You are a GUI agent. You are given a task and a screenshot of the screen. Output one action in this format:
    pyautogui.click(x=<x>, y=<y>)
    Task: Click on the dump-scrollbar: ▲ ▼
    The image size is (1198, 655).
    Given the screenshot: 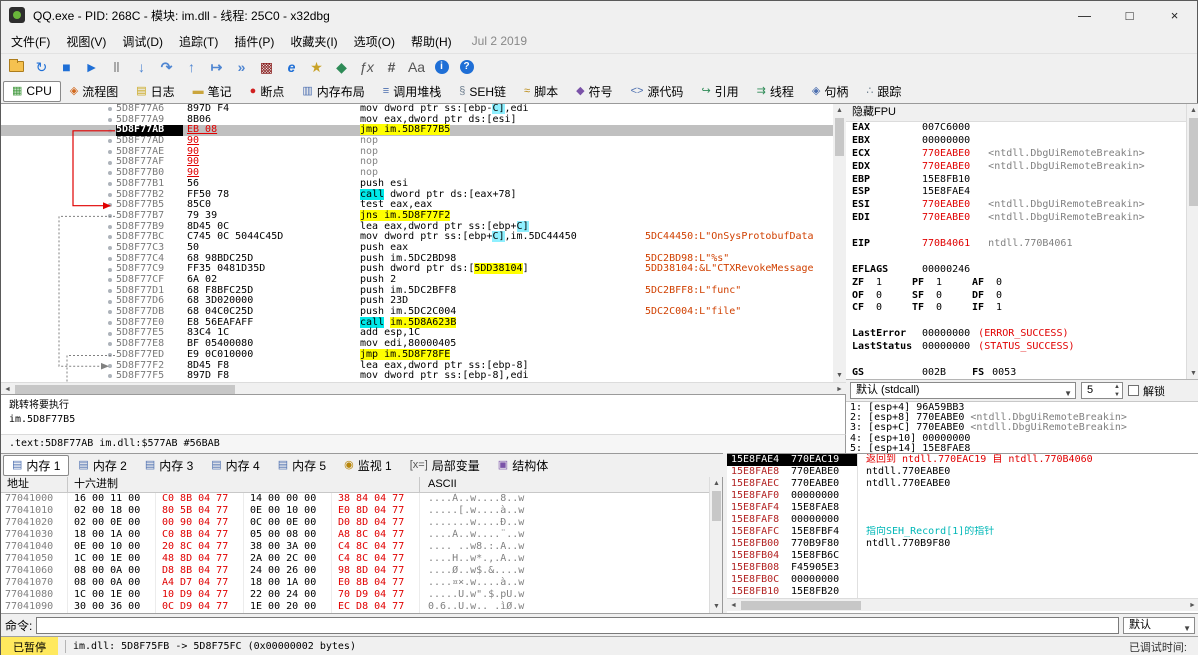 What is the action you would take?
    pyautogui.click(x=715, y=545)
    